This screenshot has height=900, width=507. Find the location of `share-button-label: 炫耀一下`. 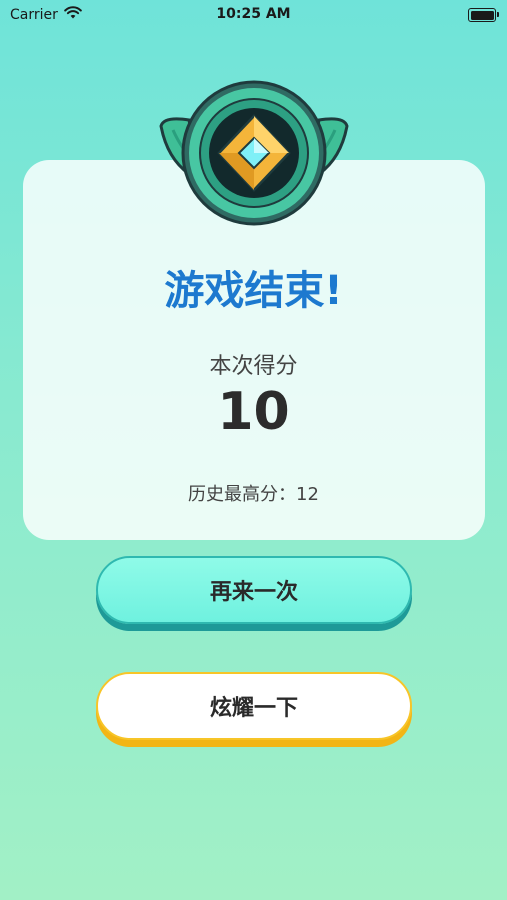

share-button-label: 炫耀一下 is located at coordinates (253, 708).